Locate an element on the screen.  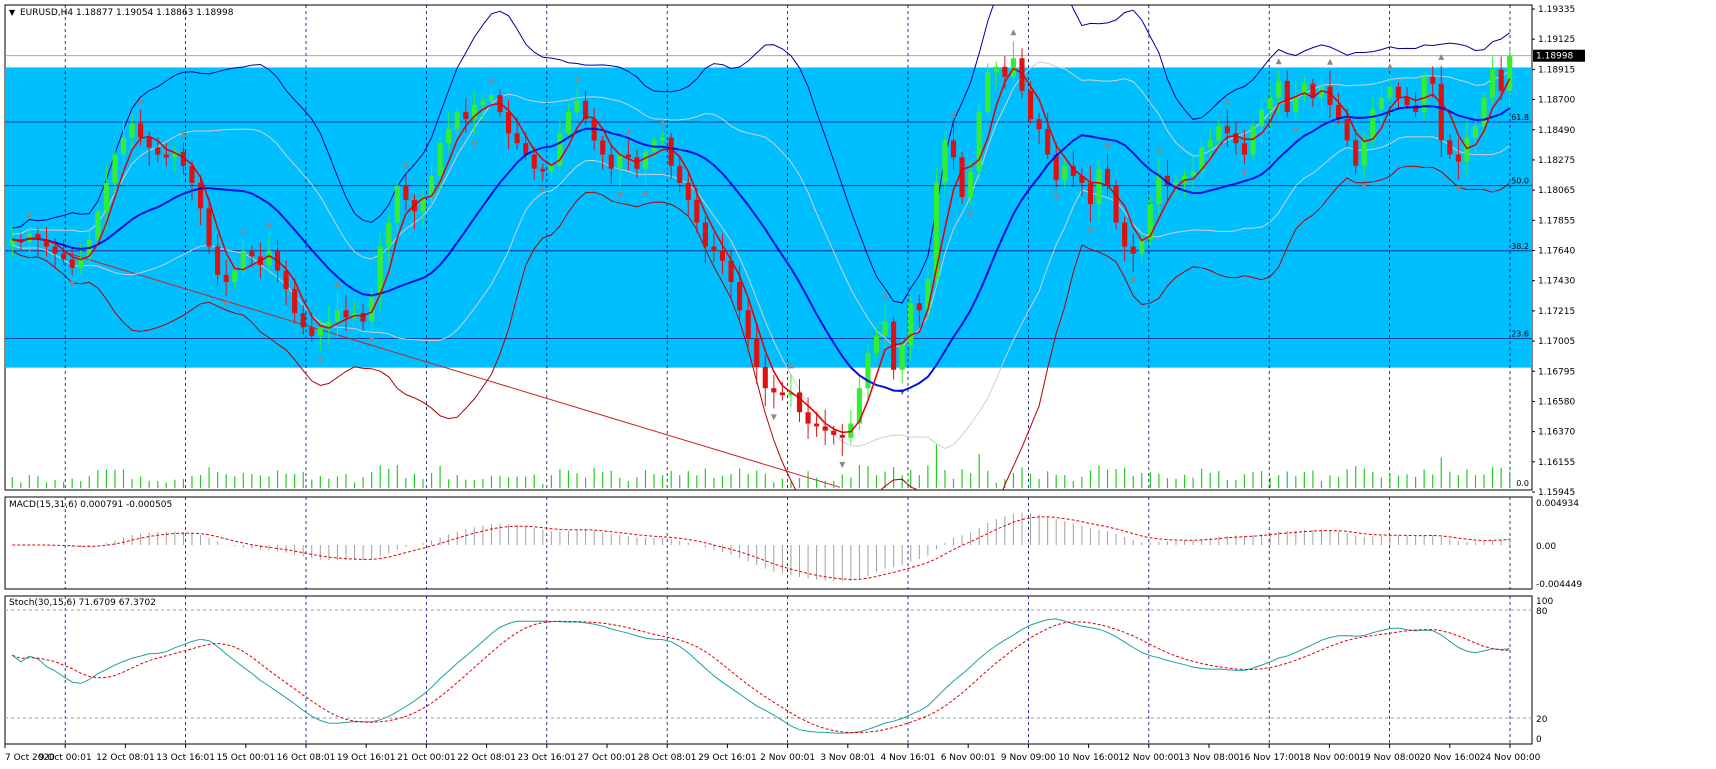
stoch-tick-100: 100 is located at coordinates (1544, 602).